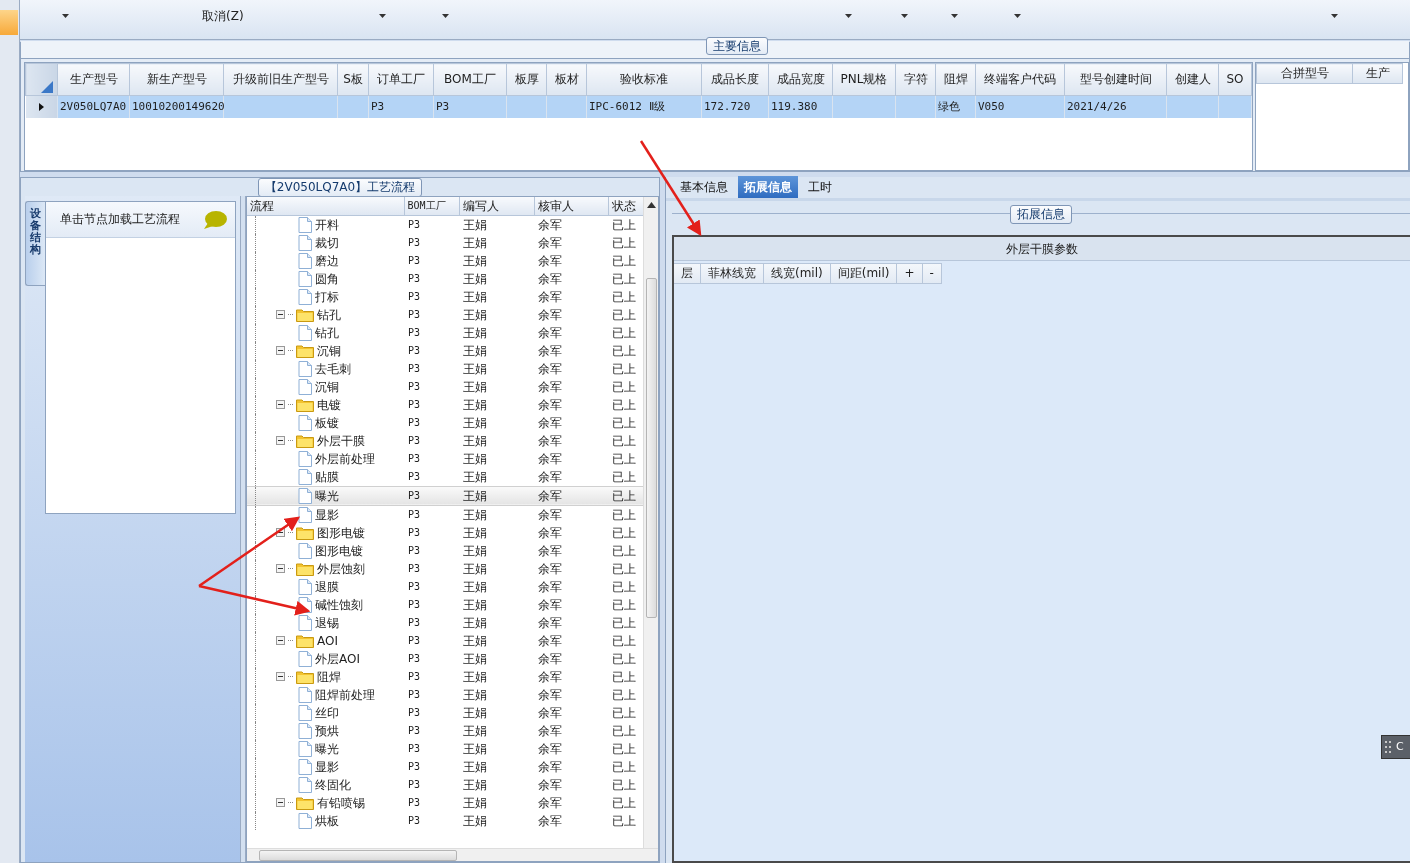 The image size is (1410, 863). What do you see at coordinates (650, 522) in the screenshot?
I see `vertical-scrollbar` at bounding box center [650, 522].